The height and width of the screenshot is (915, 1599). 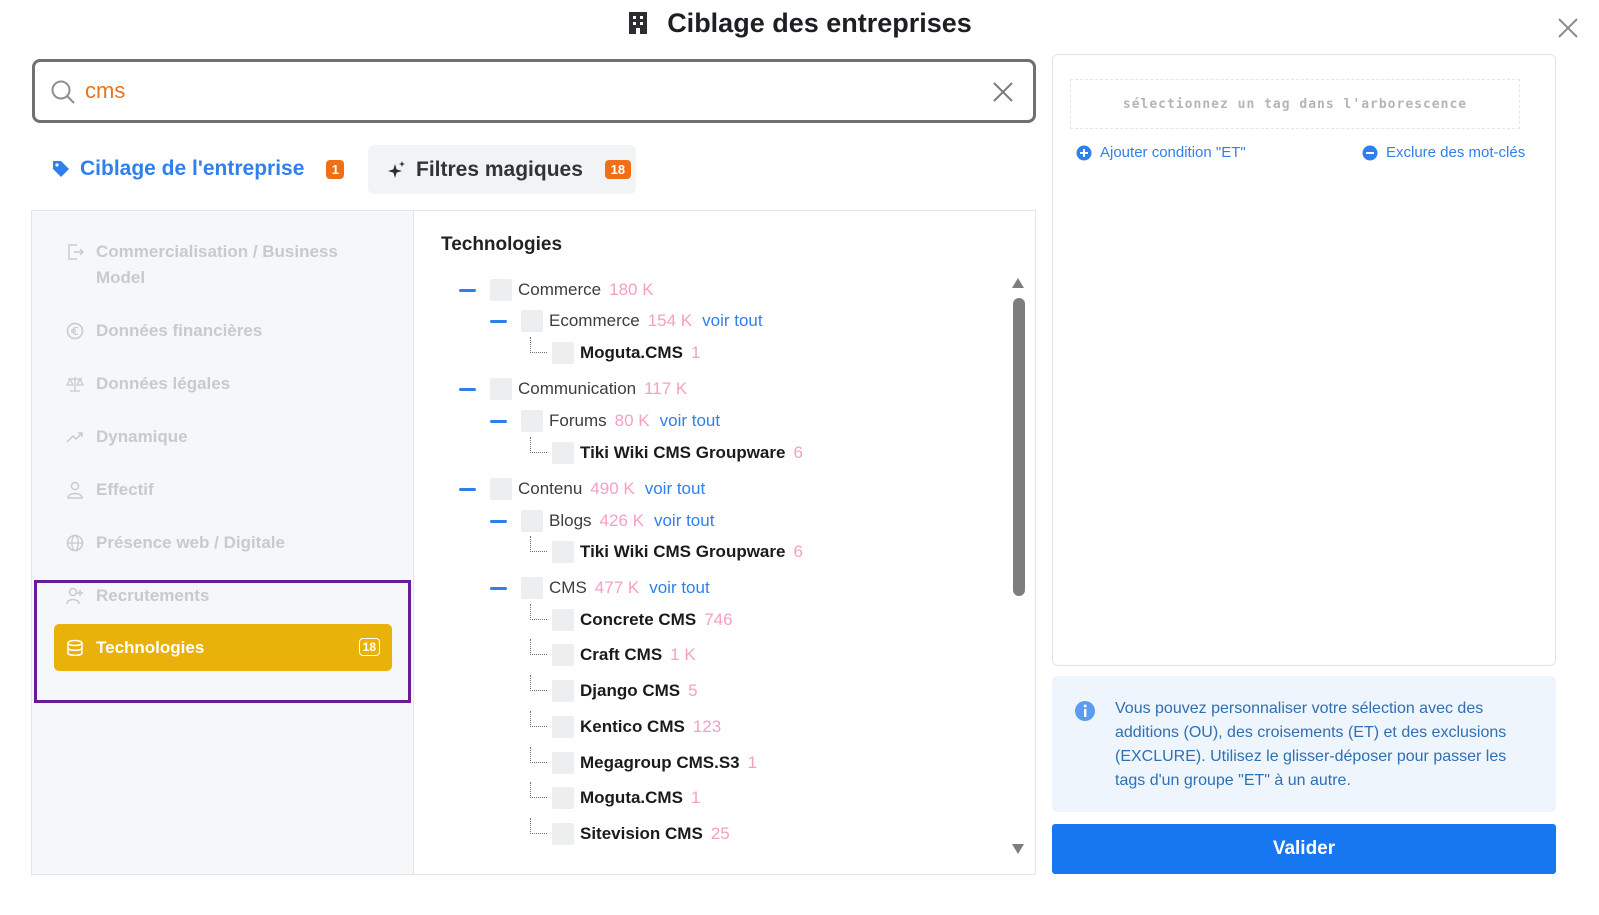 What do you see at coordinates (1019, 447) in the screenshot?
I see `scrollbar-thumb` at bounding box center [1019, 447].